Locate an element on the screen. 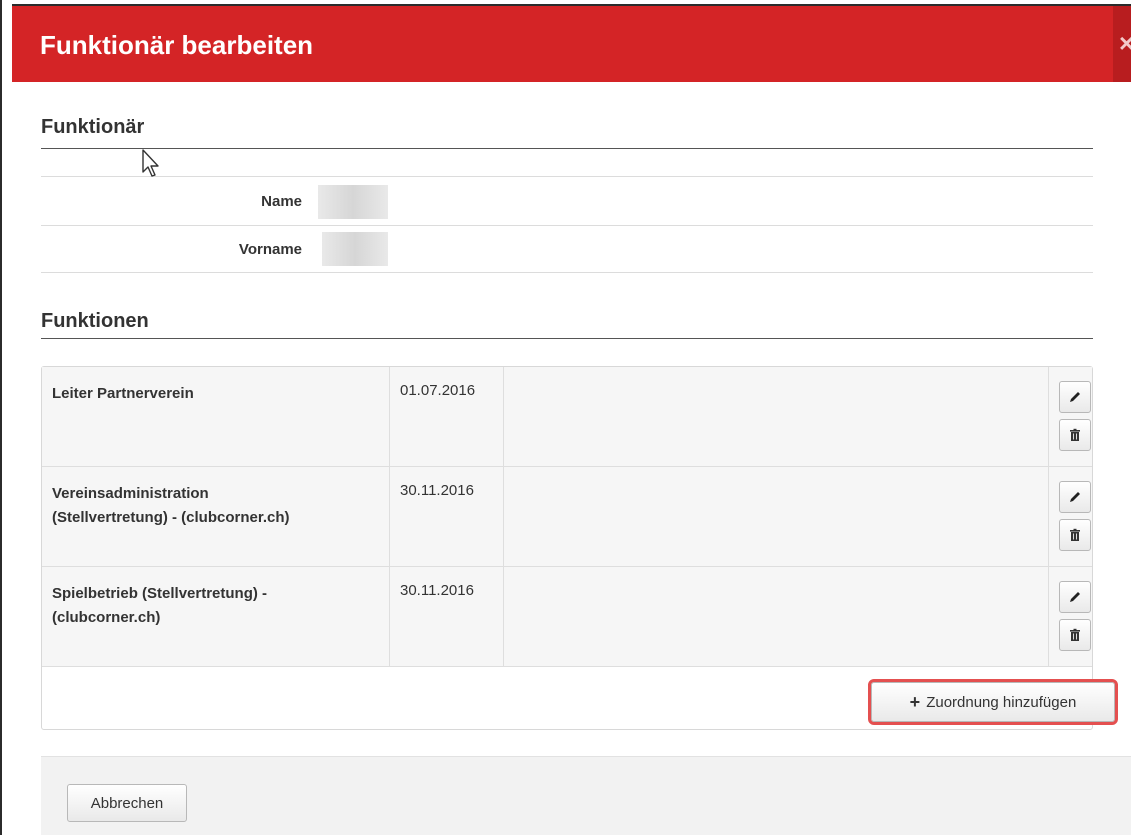 The image size is (1131, 835). name-label: Name is located at coordinates (281, 201).